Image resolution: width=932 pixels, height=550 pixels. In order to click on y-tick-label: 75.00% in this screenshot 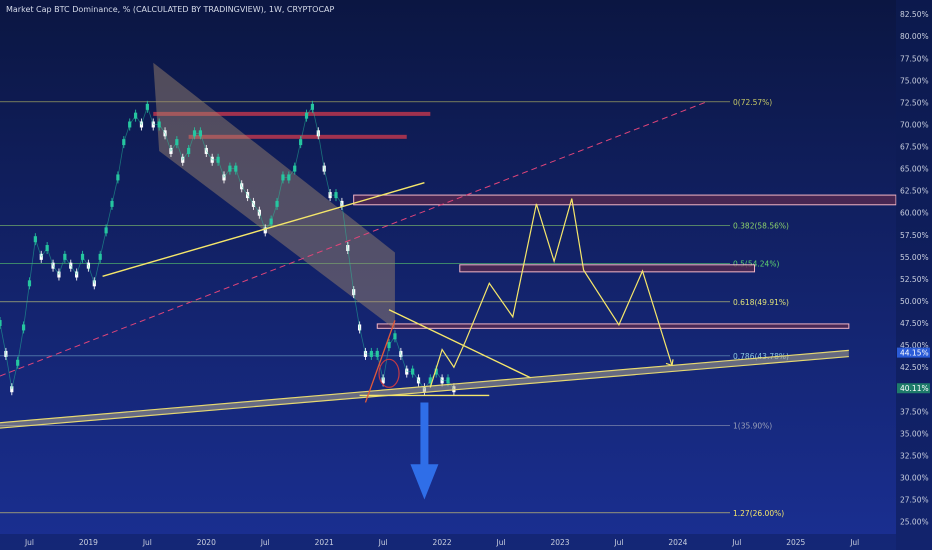, I will do `click(914, 80)`.